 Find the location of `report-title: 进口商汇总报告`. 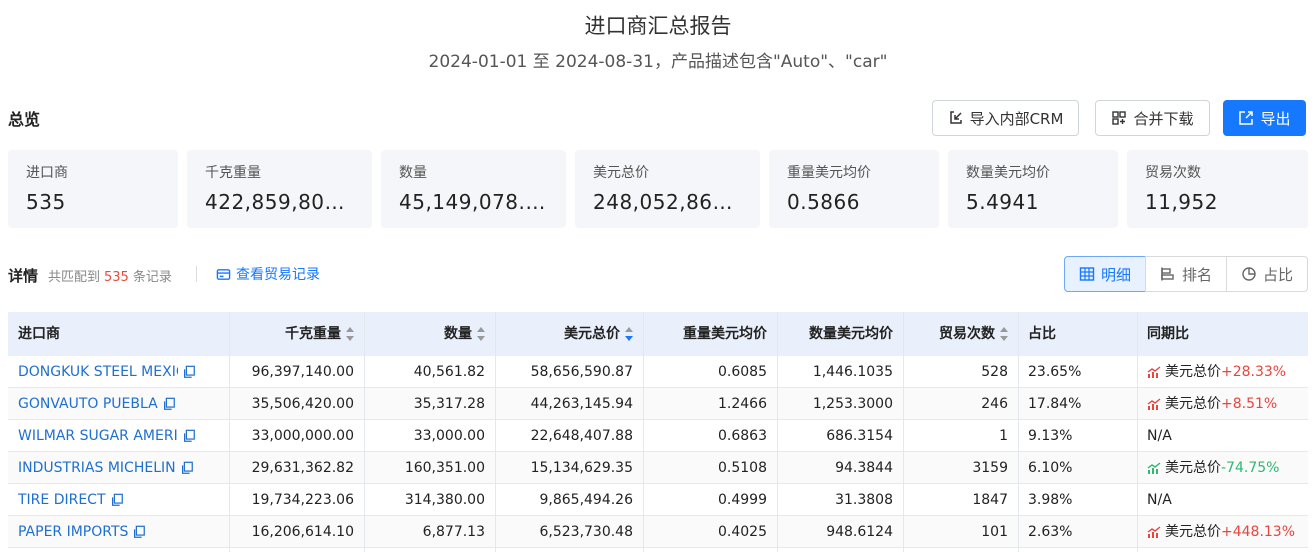

report-title: 进口商汇总报告 is located at coordinates (658, 26).